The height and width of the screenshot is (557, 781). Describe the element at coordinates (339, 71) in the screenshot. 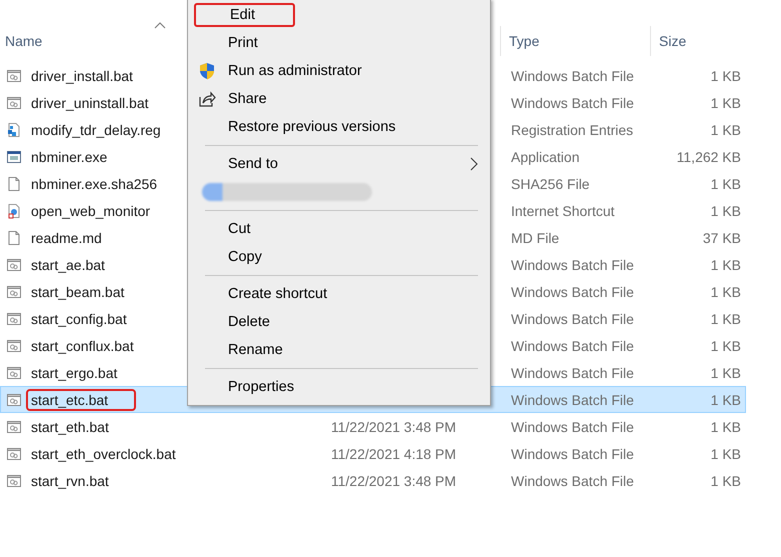

I see `menu-item: Run as administrator` at that location.